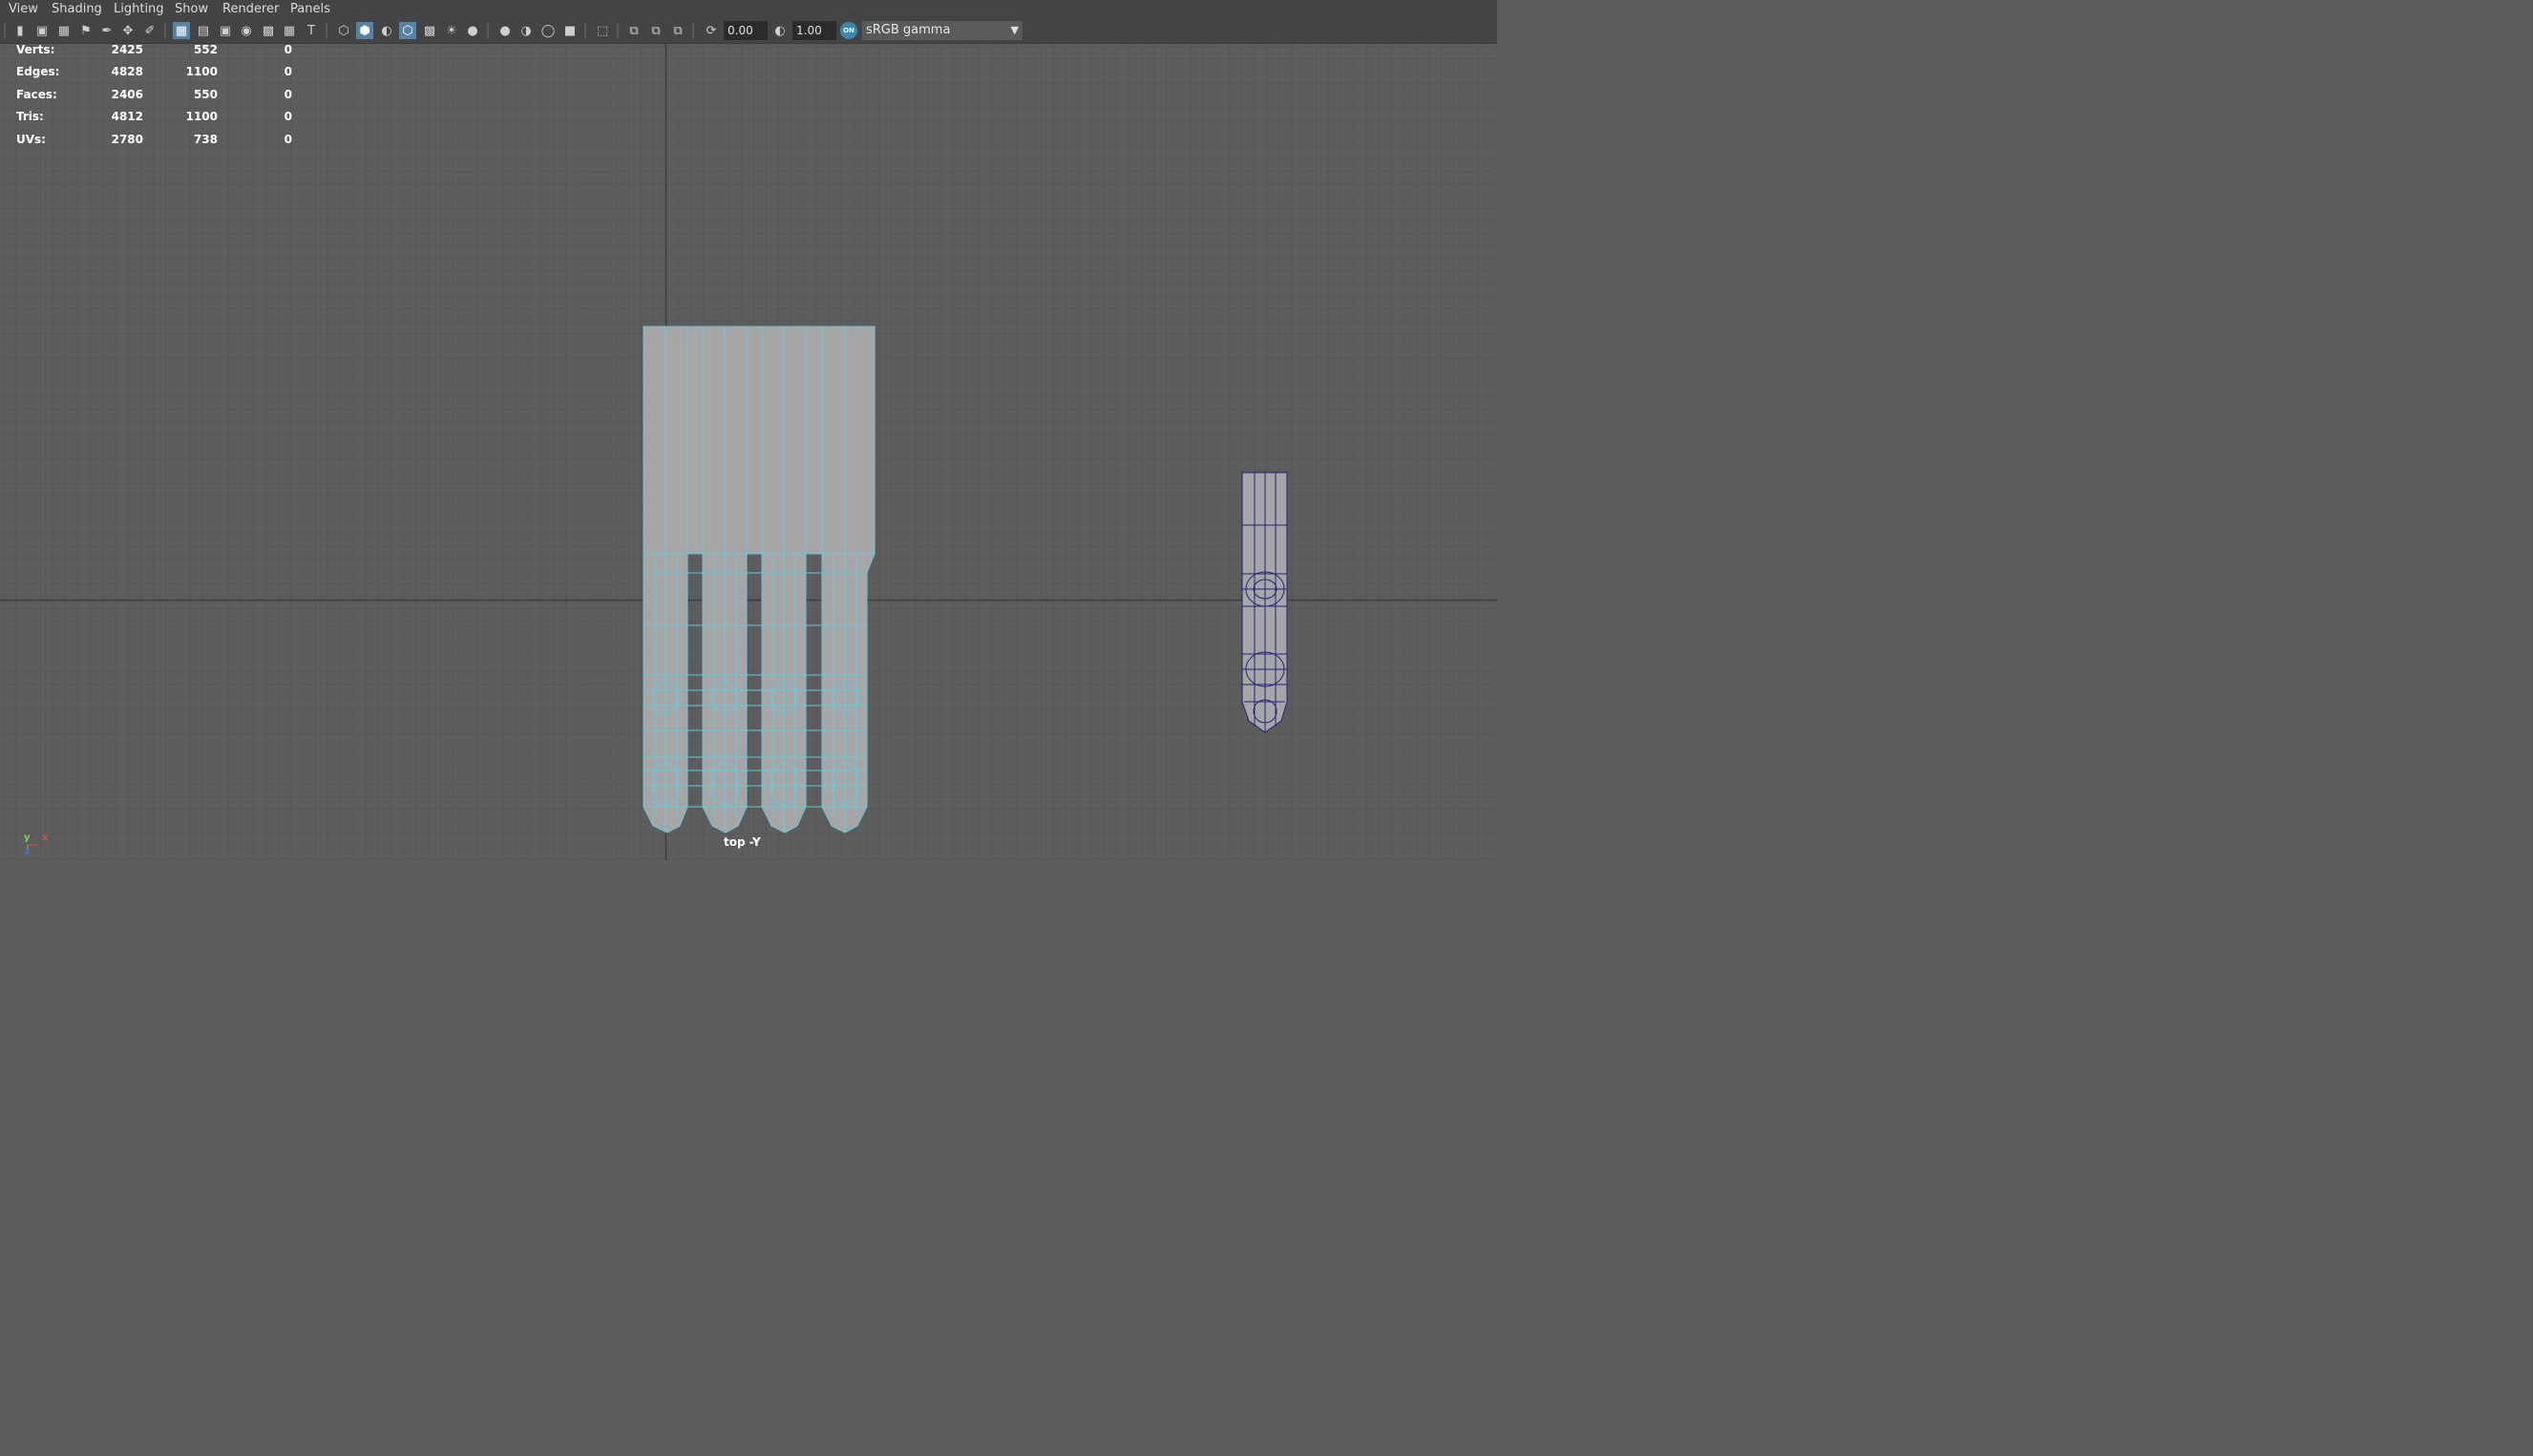  What do you see at coordinates (127, 50) in the screenshot?
I see `hud-verts-total: 2425` at bounding box center [127, 50].